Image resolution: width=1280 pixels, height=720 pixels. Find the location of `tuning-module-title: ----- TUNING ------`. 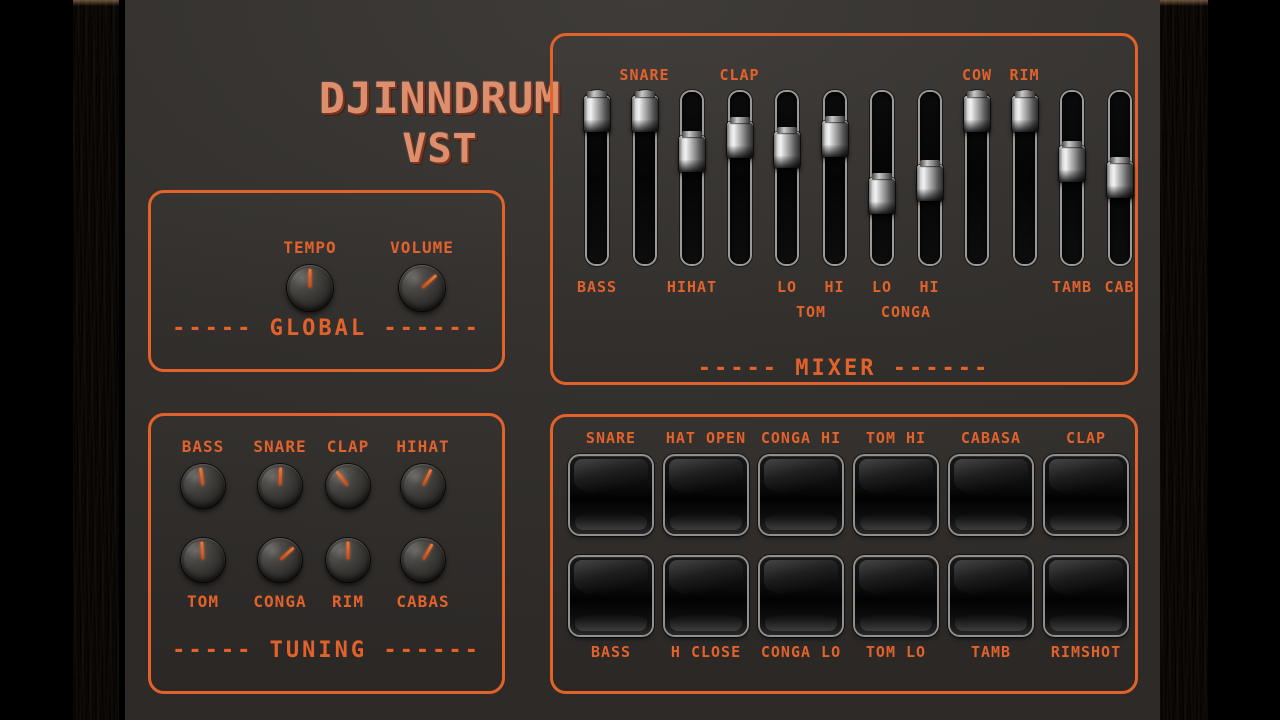

tuning-module-title: ----- TUNING ------ is located at coordinates (326, 650).